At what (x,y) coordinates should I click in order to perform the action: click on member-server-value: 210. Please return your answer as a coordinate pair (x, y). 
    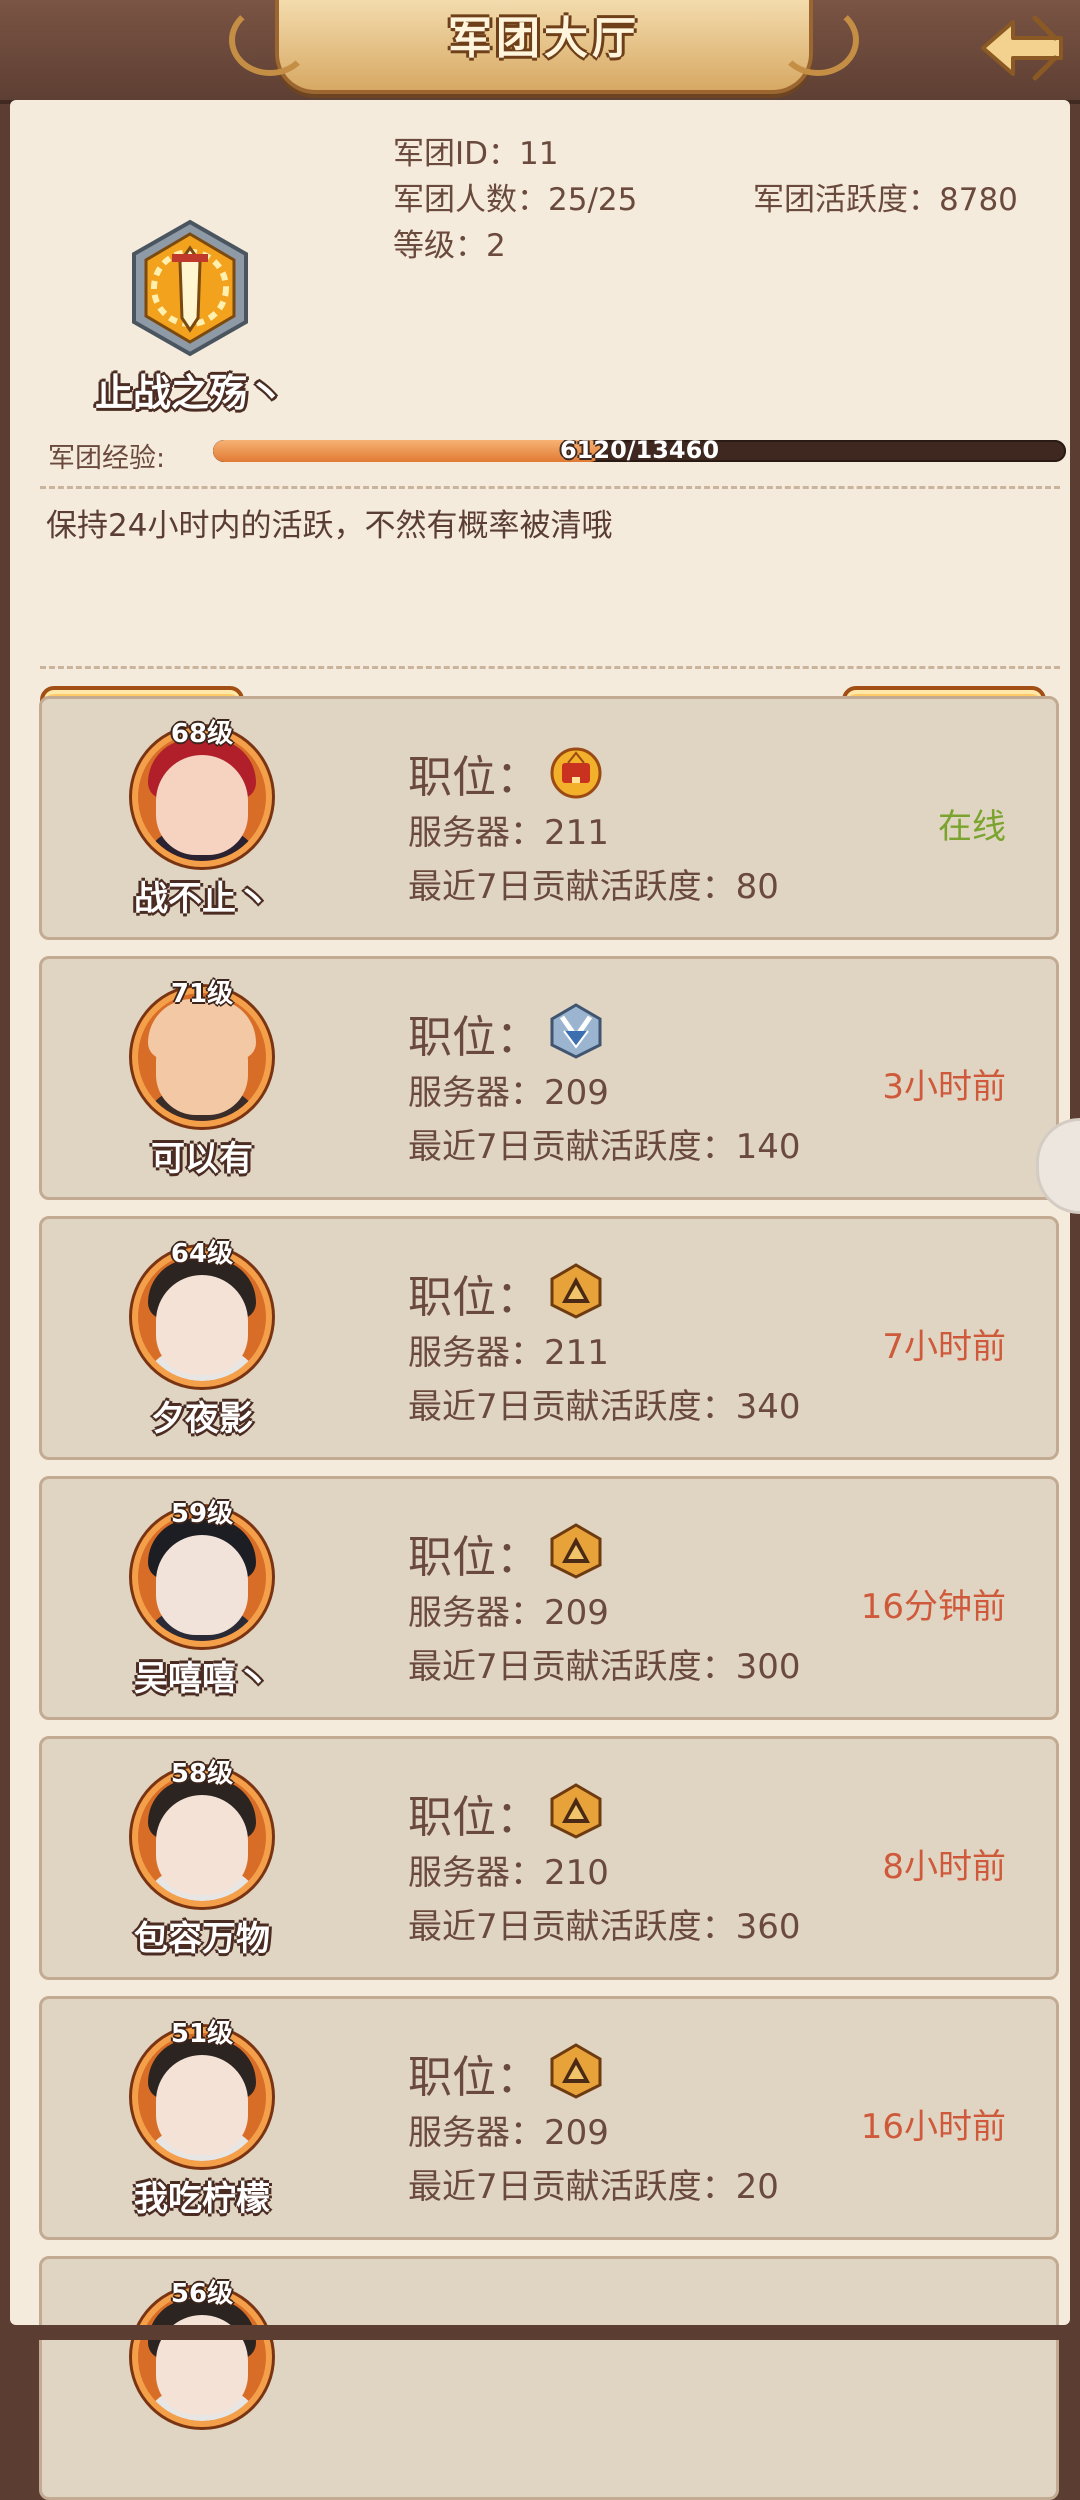
    Looking at the image, I should click on (576, 1873).